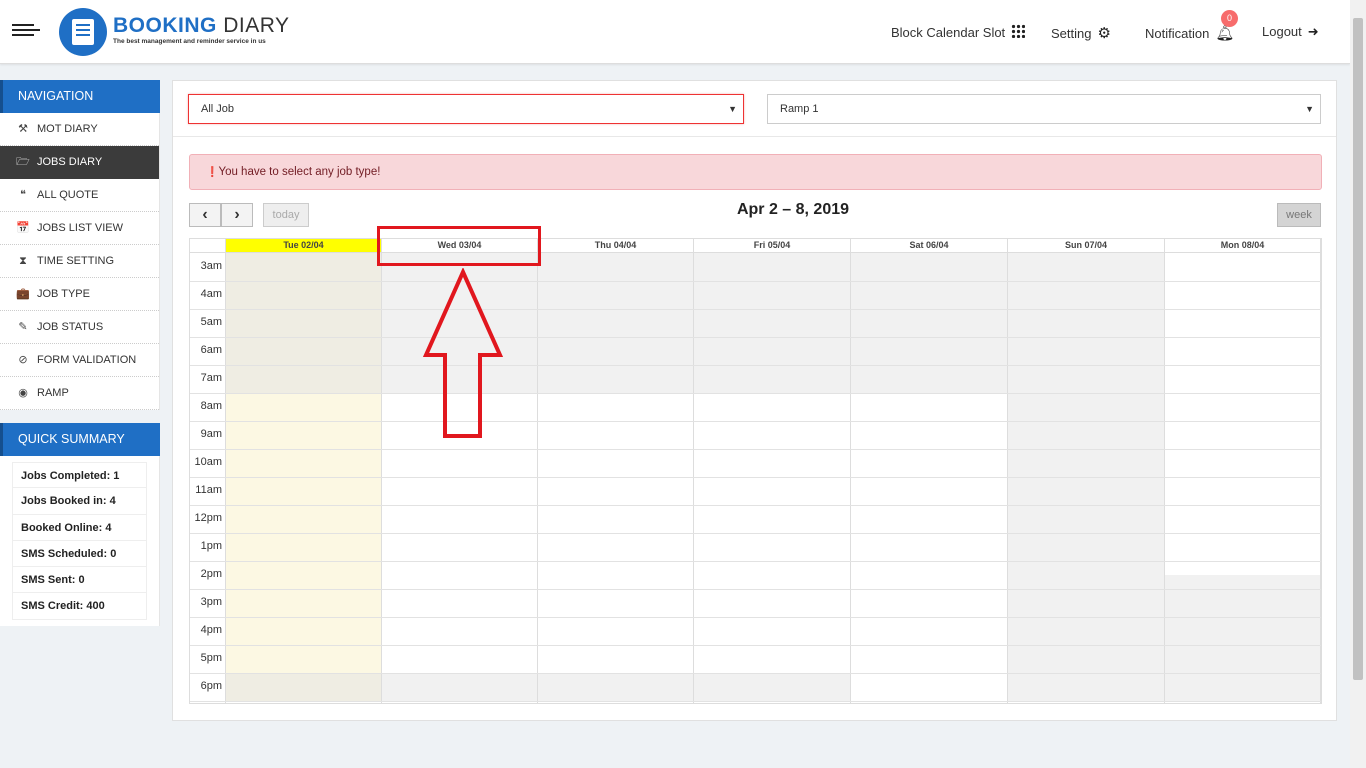 The width and height of the screenshot is (1366, 768). Describe the element at coordinates (211, 266) in the screenshot. I see `time-label: 3am` at that location.